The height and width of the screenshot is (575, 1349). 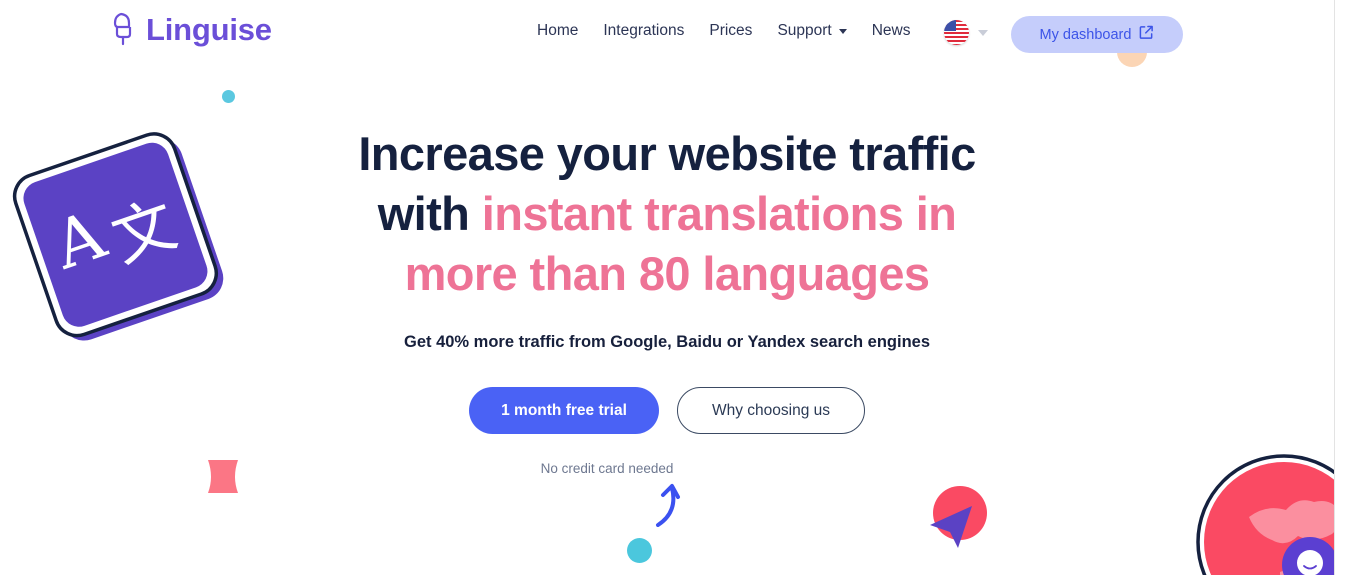 I want to click on vertical-scrollbar, so click(x=1341, y=287).